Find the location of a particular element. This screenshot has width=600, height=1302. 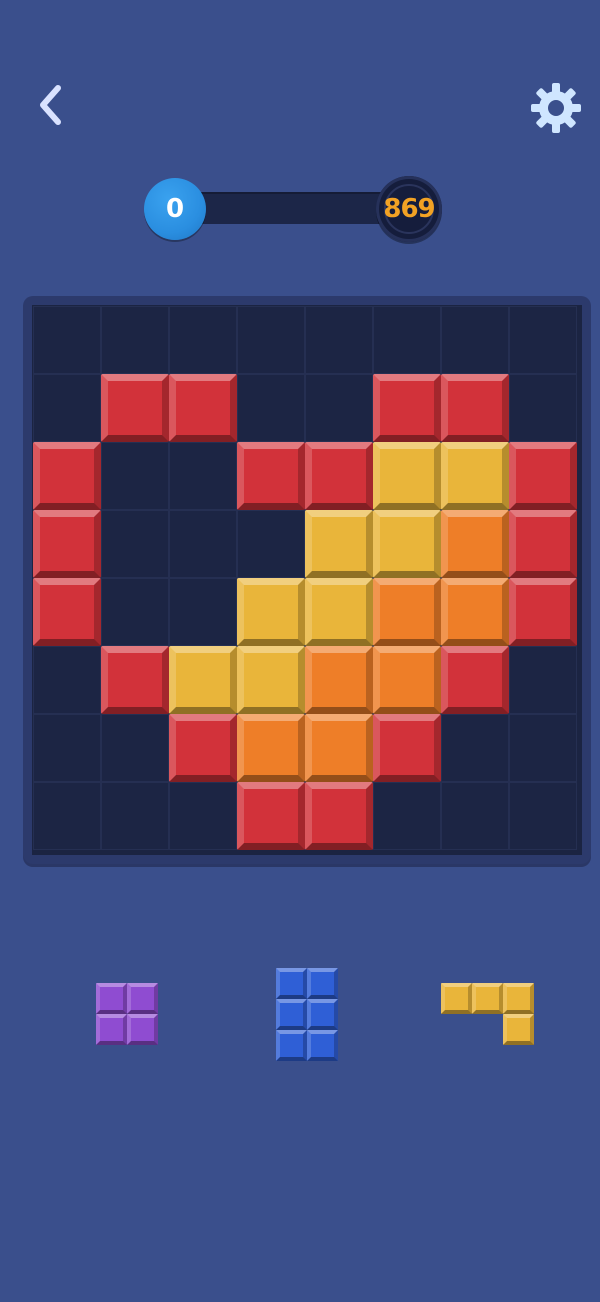

current-score: 0 is located at coordinates (175, 209).